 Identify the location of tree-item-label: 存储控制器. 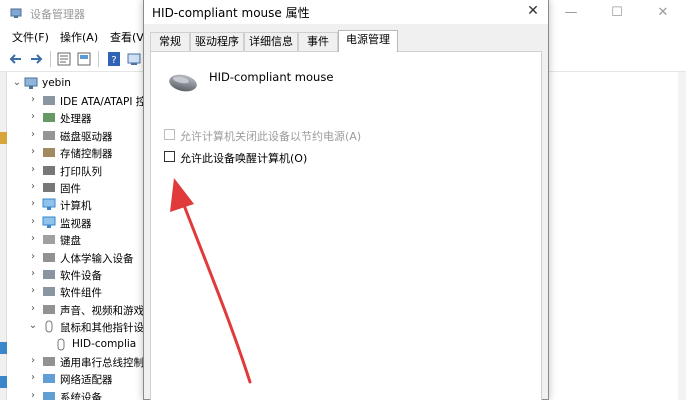
(86, 154).